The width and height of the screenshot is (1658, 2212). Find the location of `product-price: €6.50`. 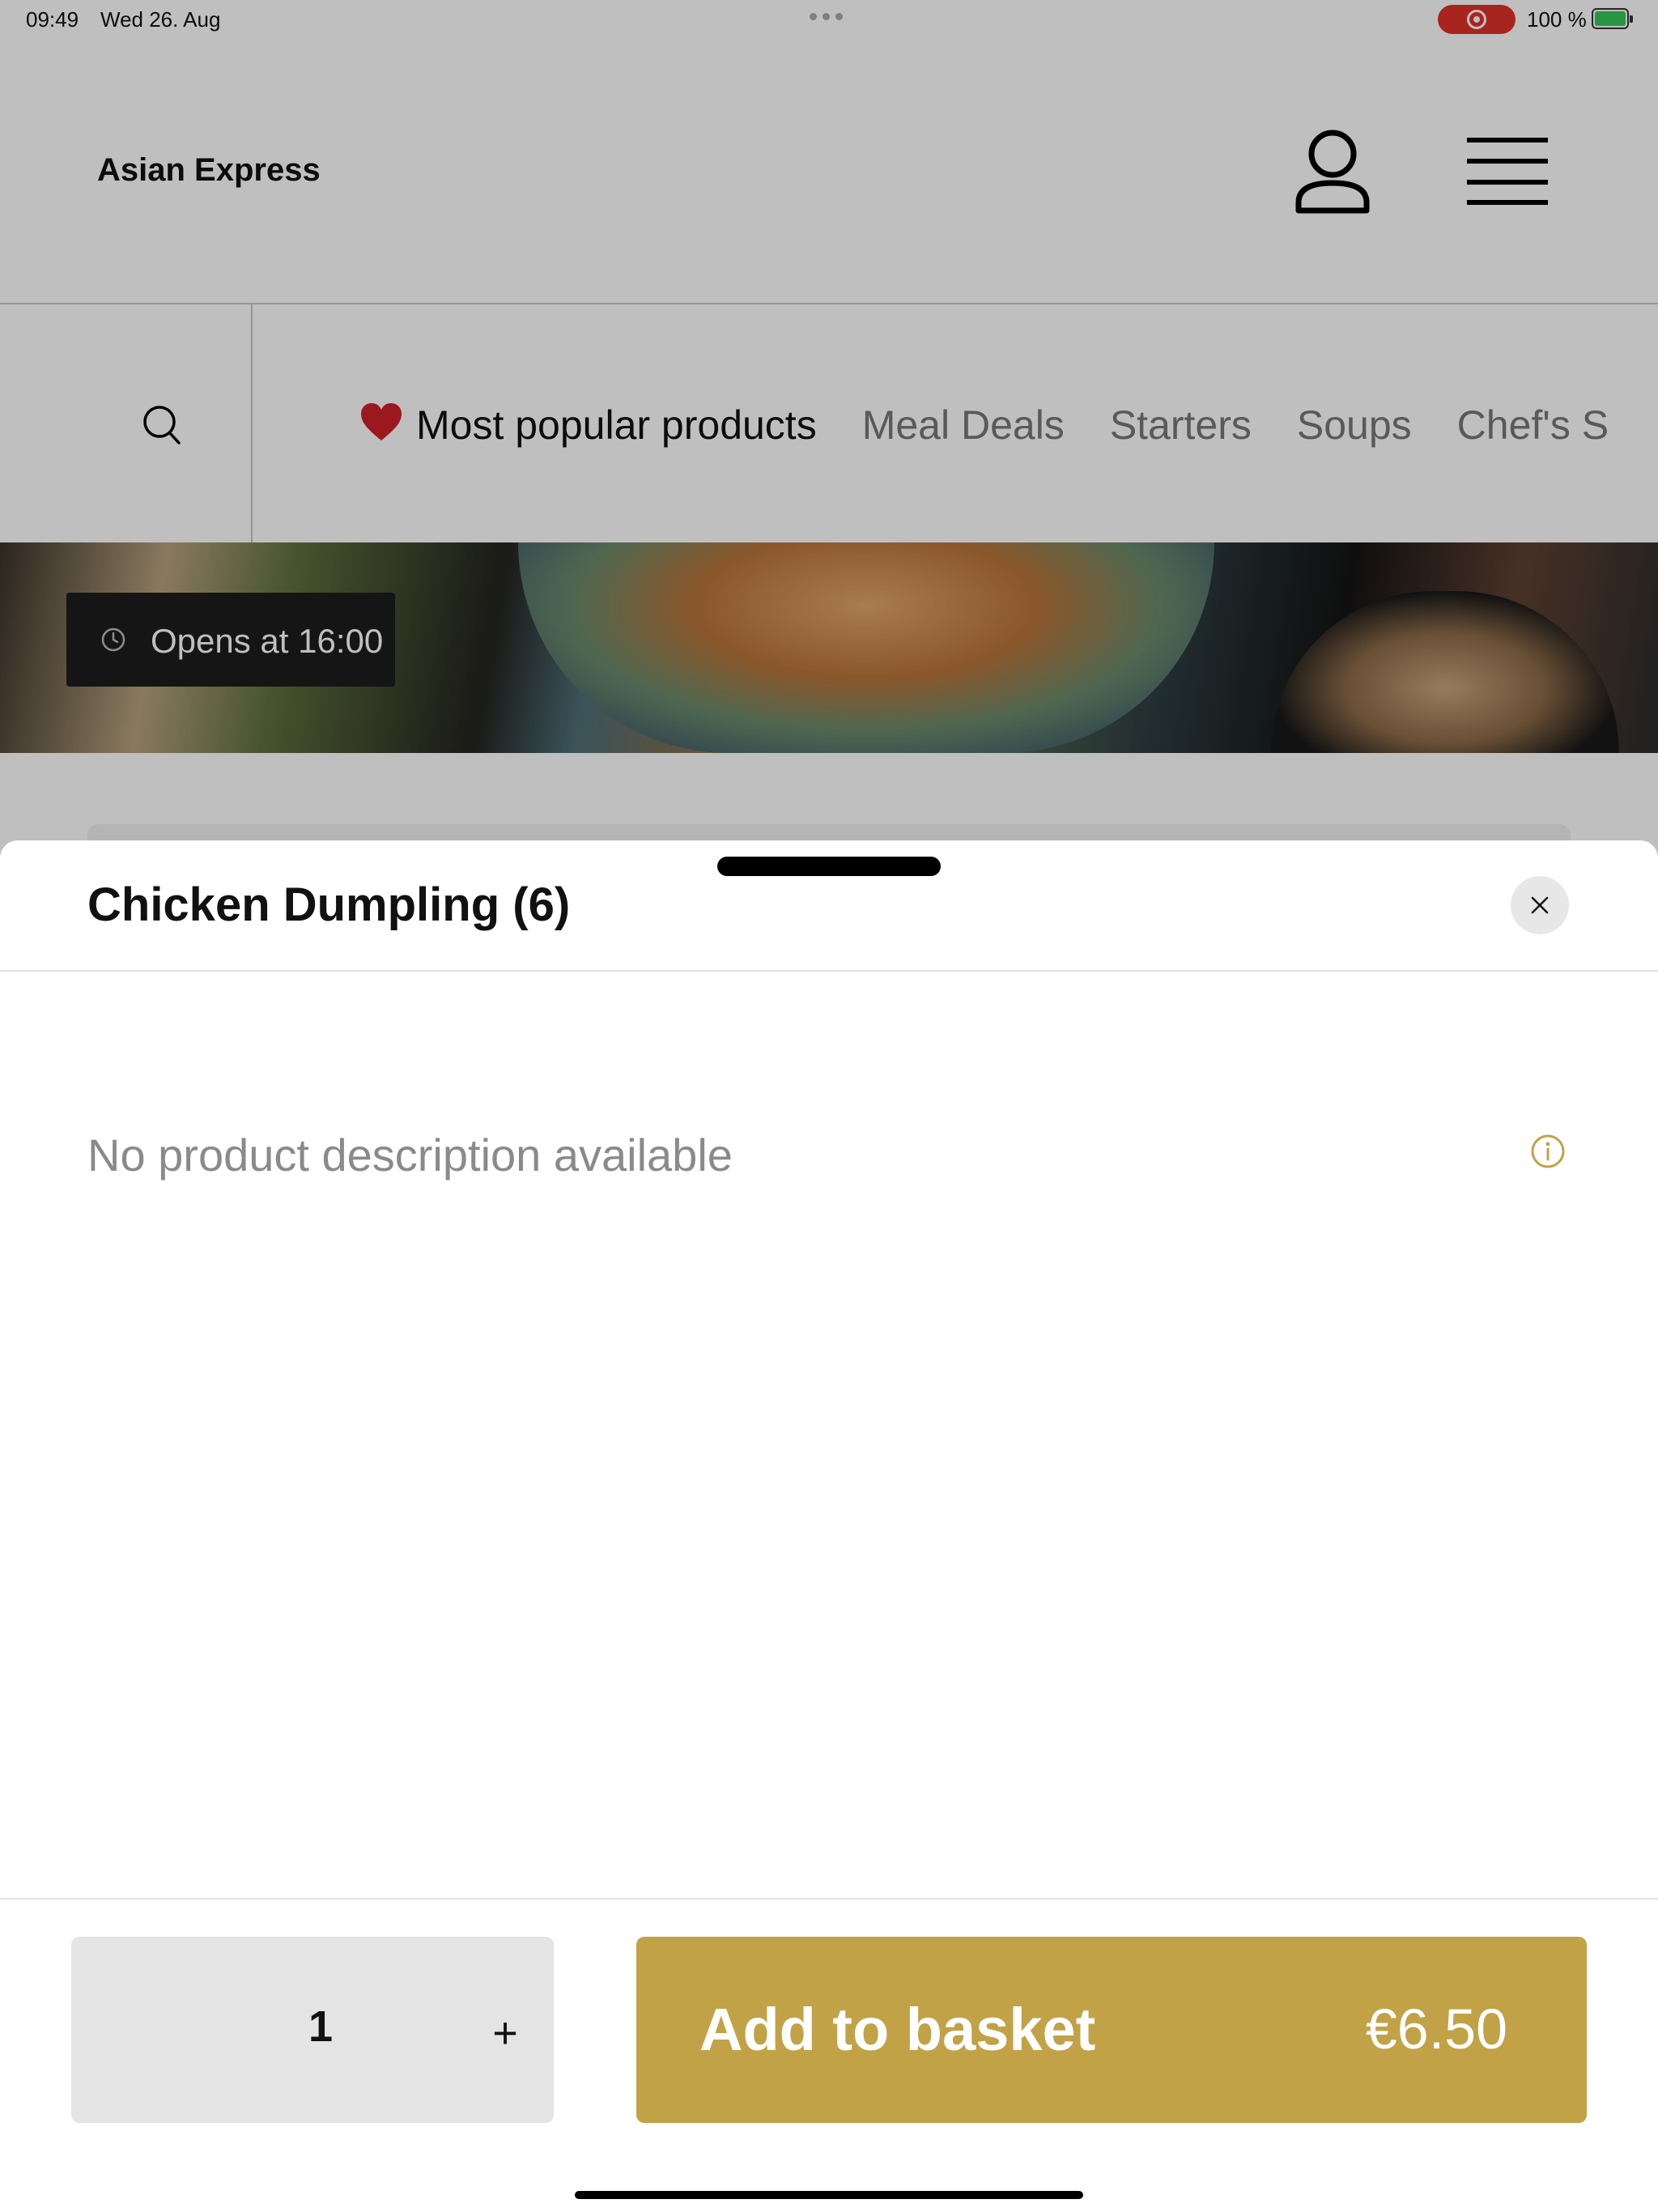

product-price: €6.50 is located at coordinates (1436, 2029).